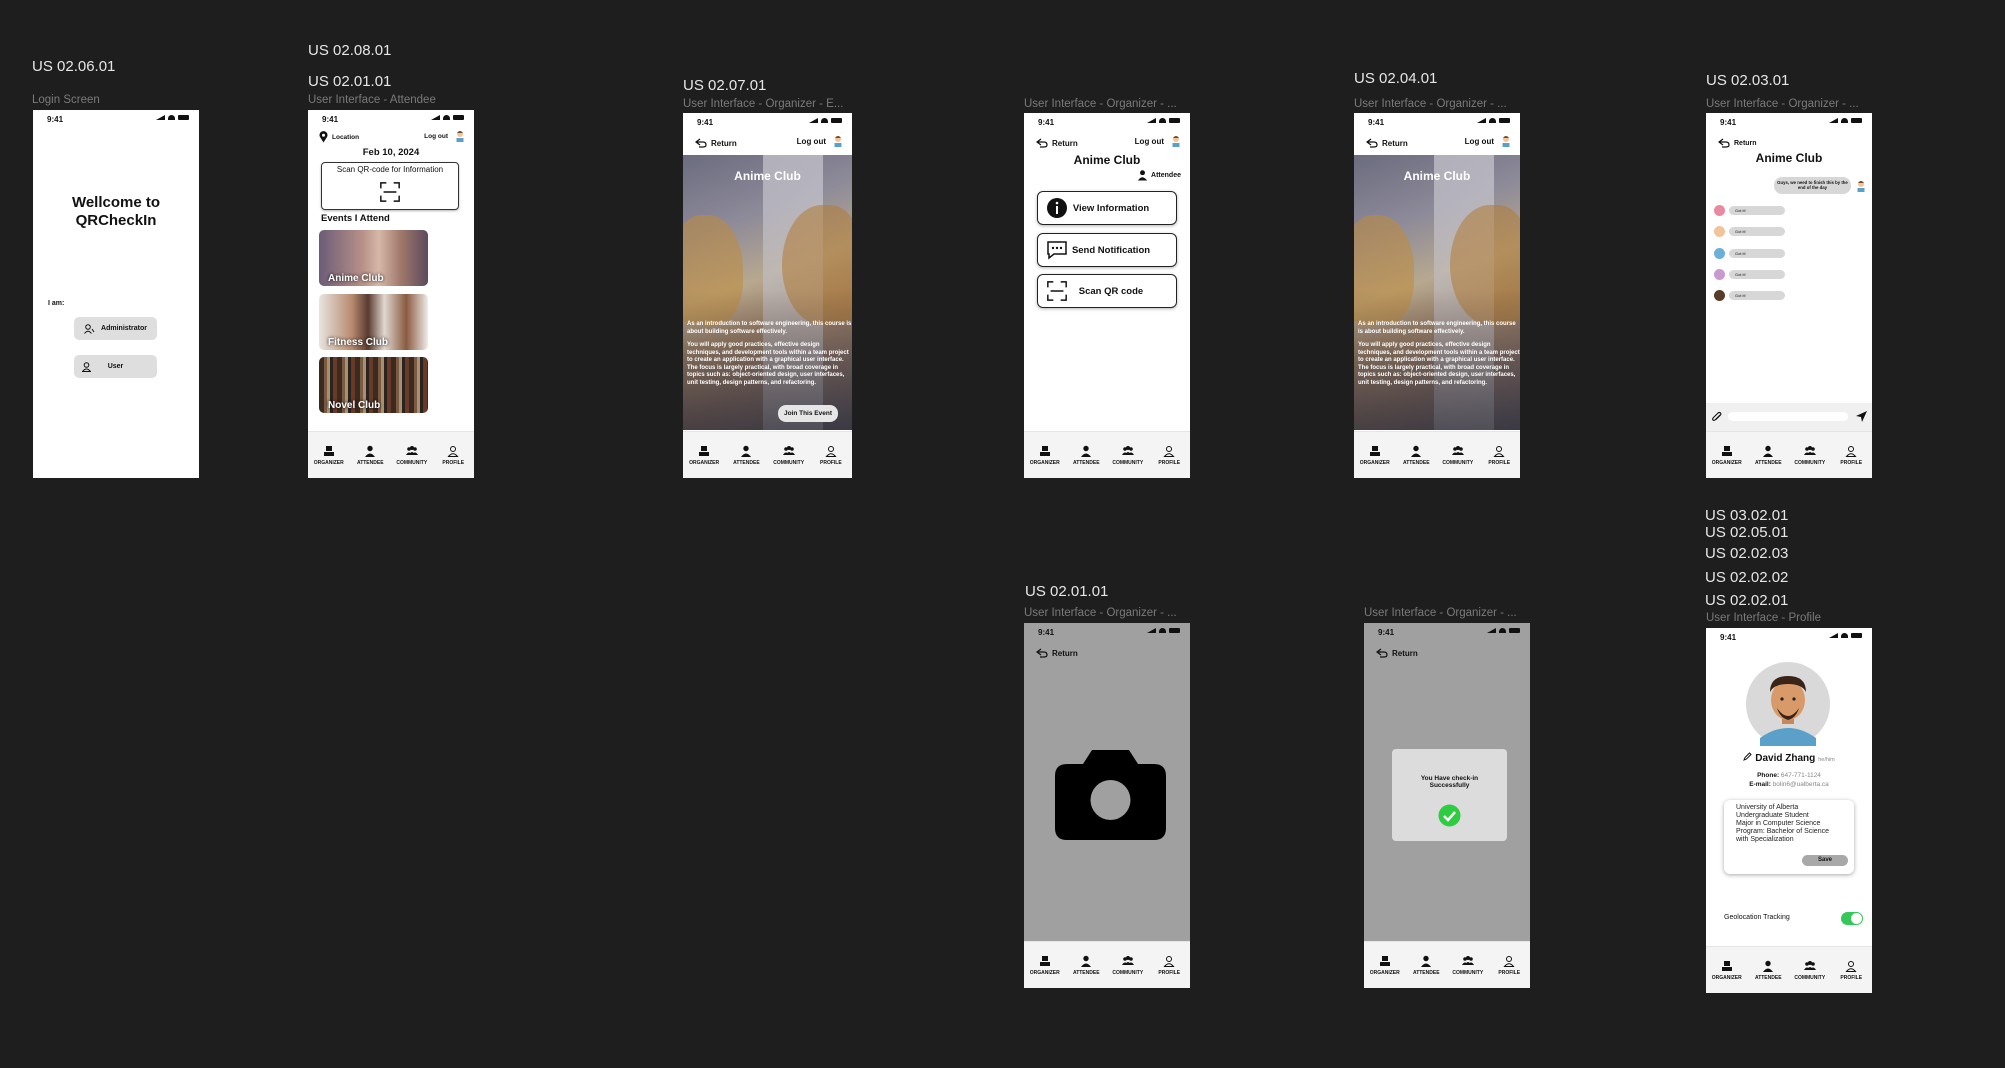  I want to click on attendee-icon, so click(1768, 451).